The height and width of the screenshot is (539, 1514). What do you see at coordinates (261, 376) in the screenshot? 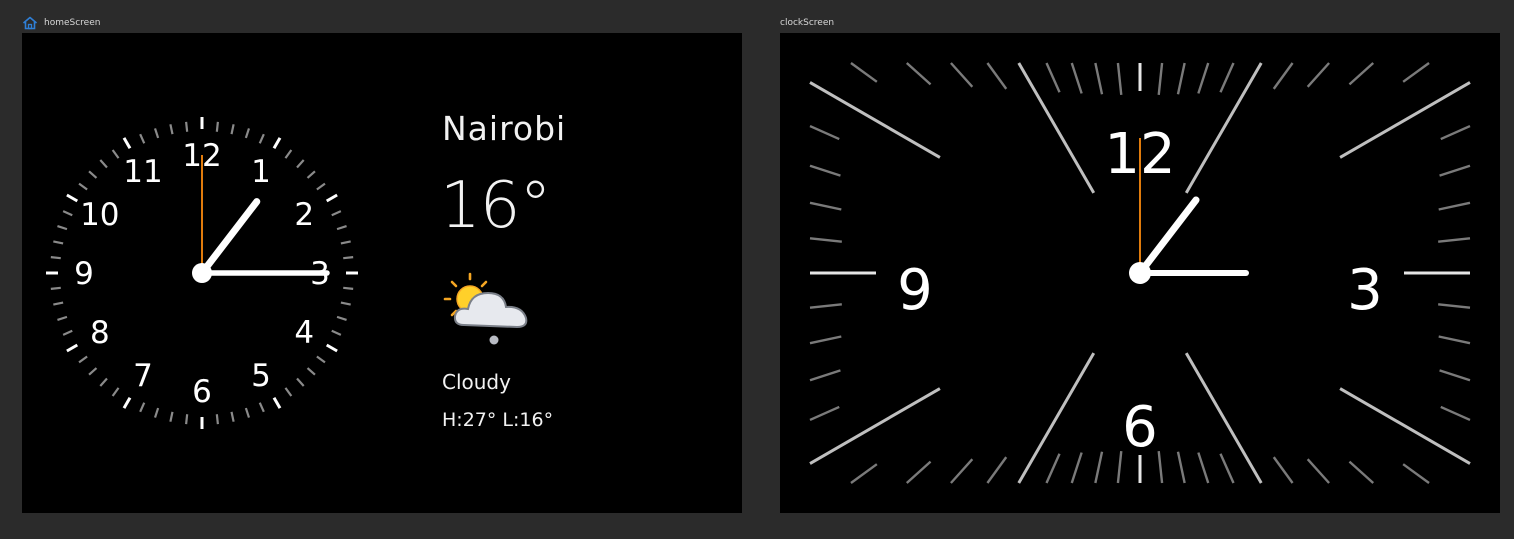
I see `clock-number: 5` at bounding box center [261, 376].